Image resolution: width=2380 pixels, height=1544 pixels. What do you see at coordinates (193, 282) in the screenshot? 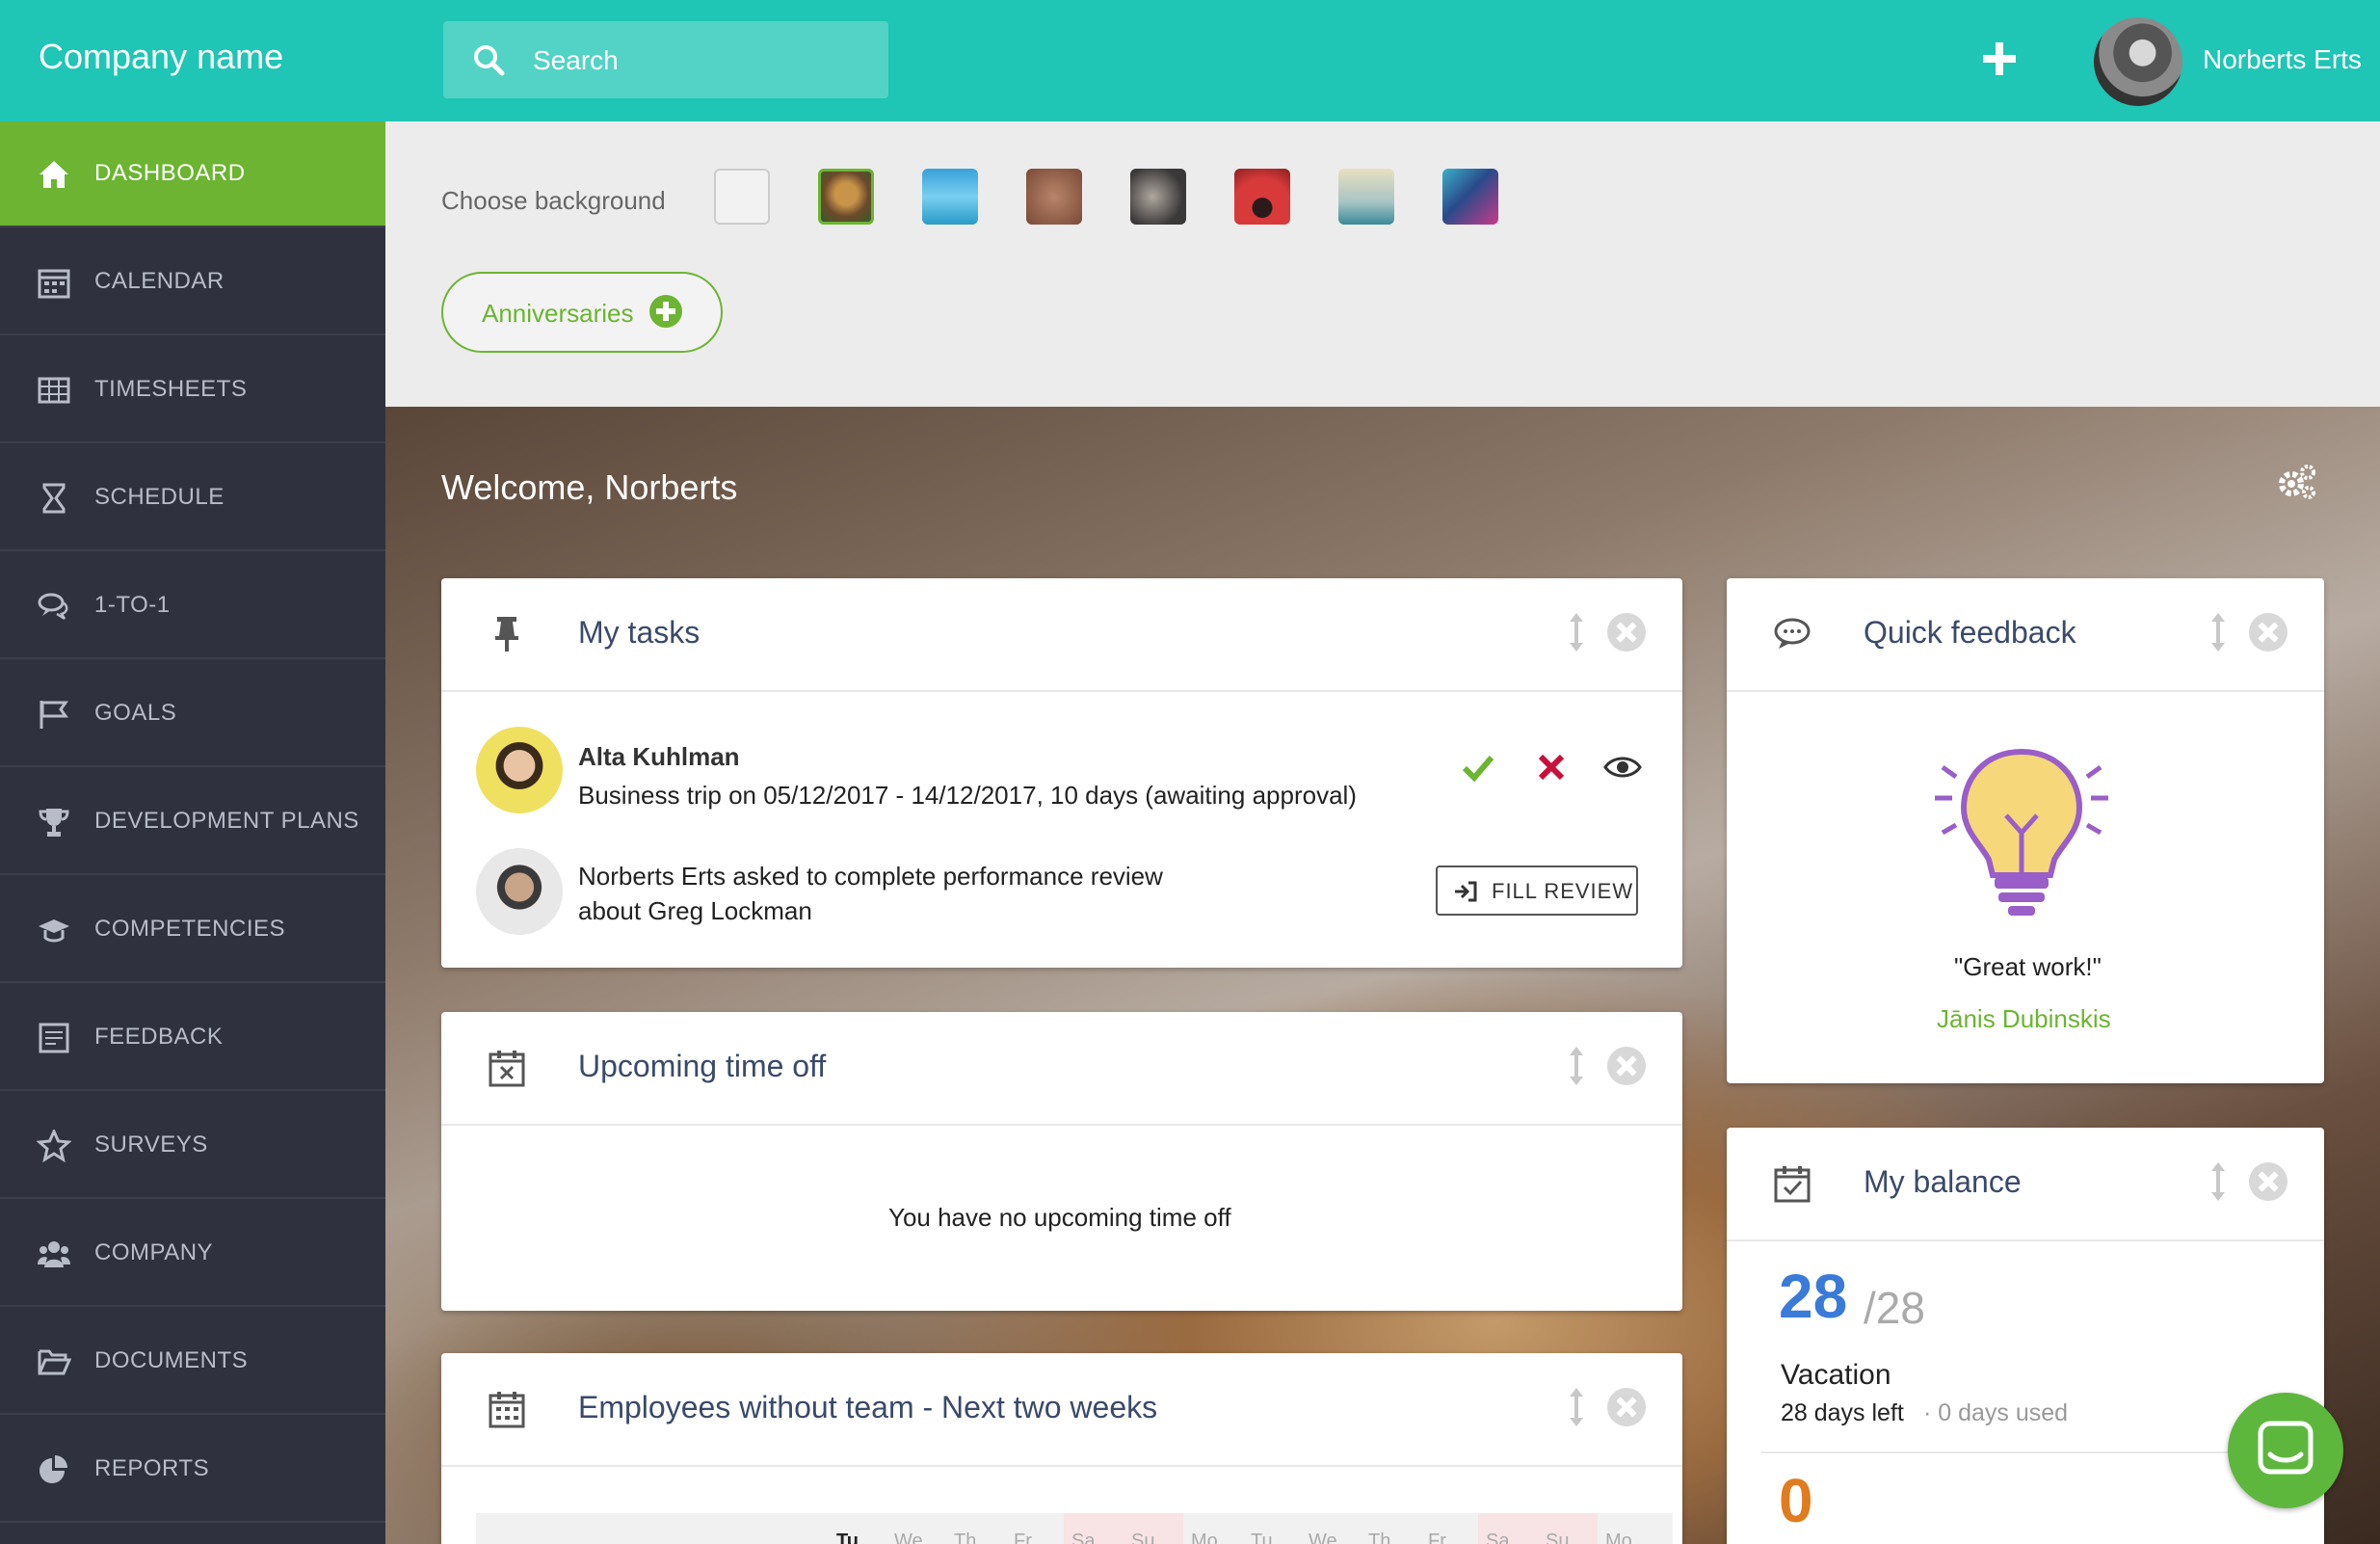
I see `sidebar-item-calendar: CALENDAR` at bounding box center [193, 282].